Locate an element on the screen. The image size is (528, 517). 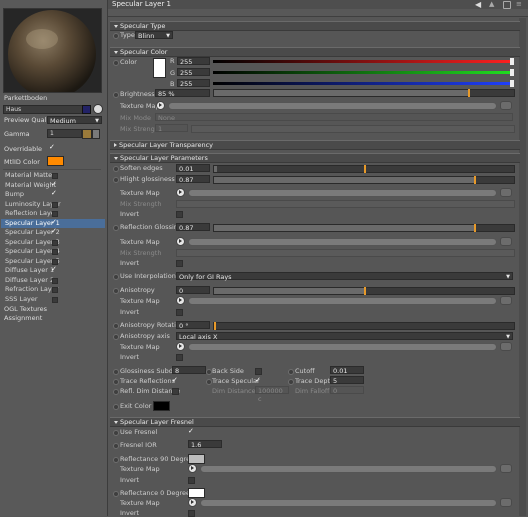
g-slider-handle is located at coordinates (512, 72).